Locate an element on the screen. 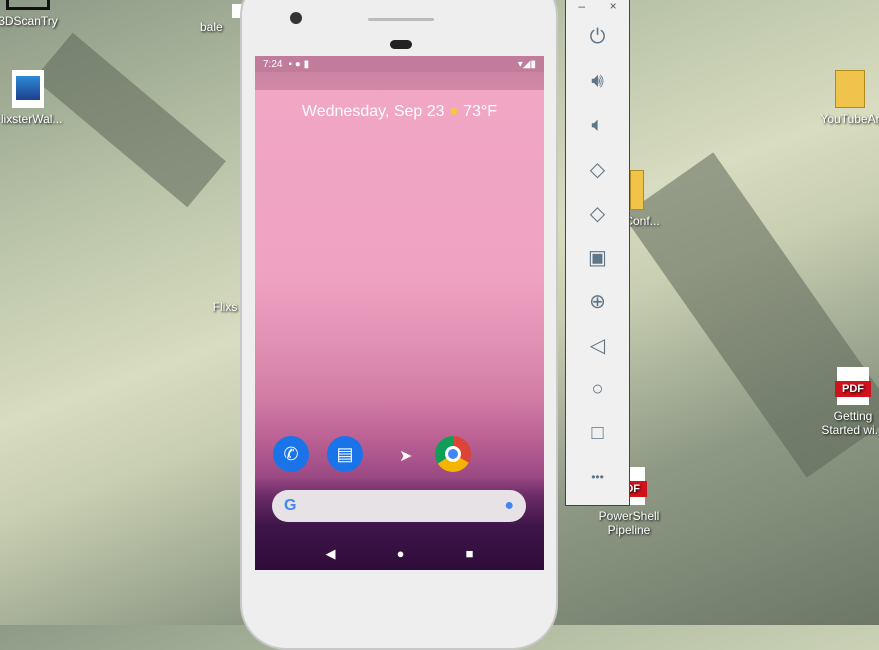 This screenshot has width=879, height=650. screenshot-button: ▣ is located at coordinates (597, 257).